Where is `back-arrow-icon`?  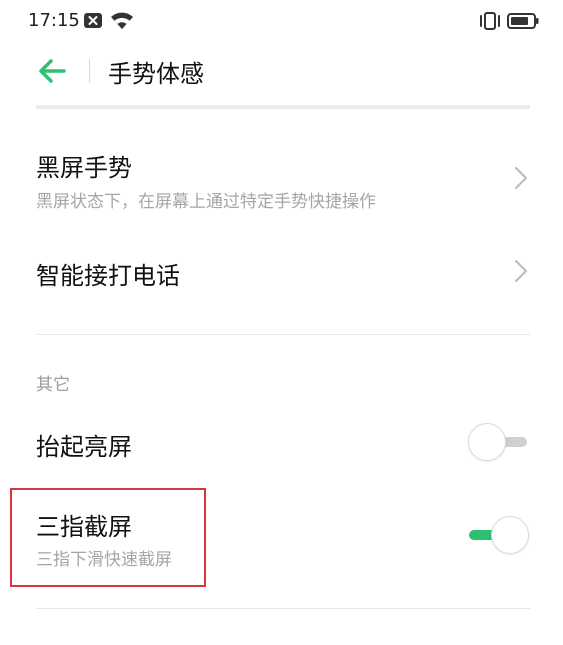
back-arrow-icon is located at coordinates (54, 71).